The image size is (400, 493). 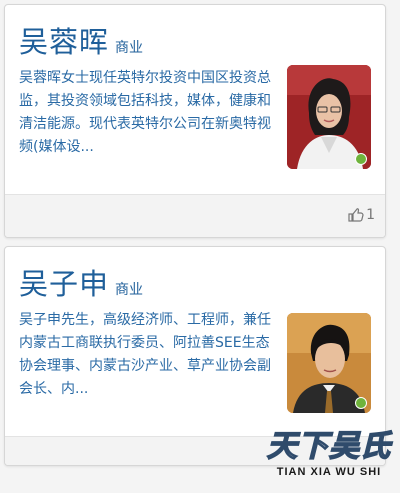 I want to click on site-watermark: 天下吴氏 TIAN XIA WU SHI, so click(x=329, y=459).